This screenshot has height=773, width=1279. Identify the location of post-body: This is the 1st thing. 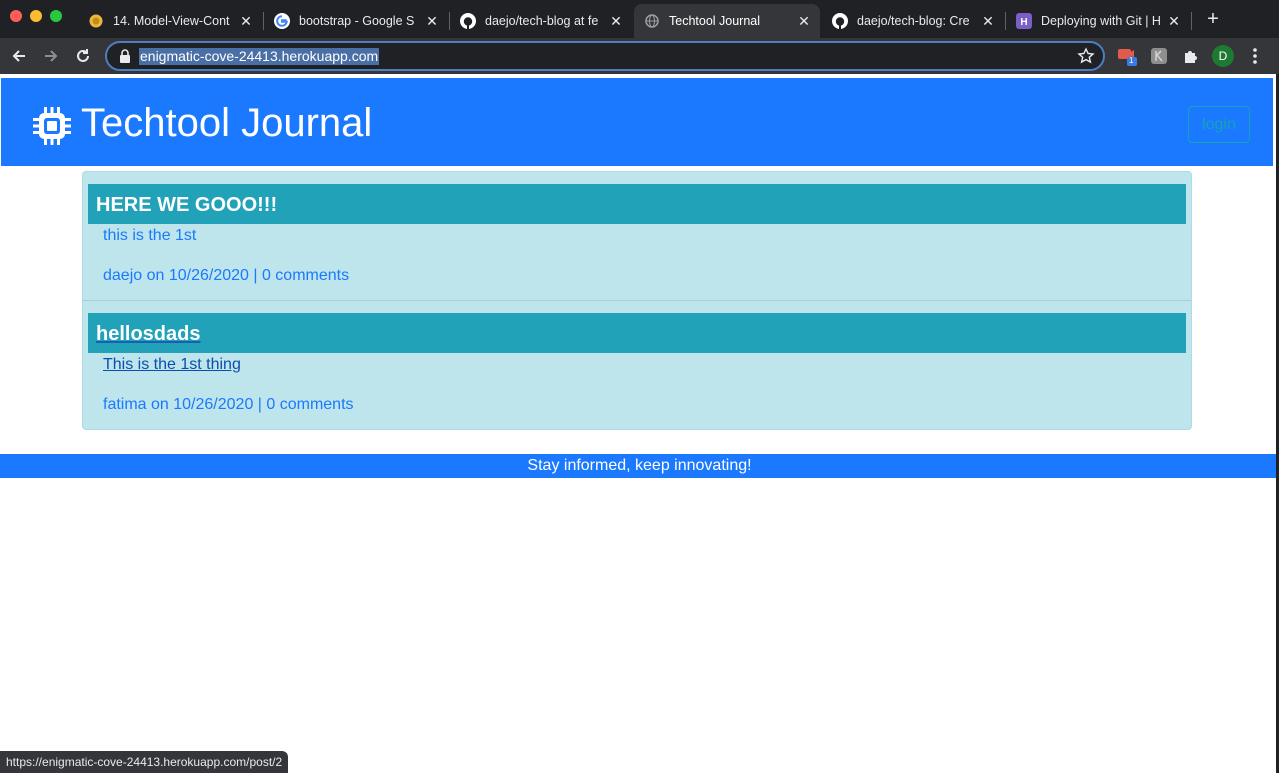
(172, 365).